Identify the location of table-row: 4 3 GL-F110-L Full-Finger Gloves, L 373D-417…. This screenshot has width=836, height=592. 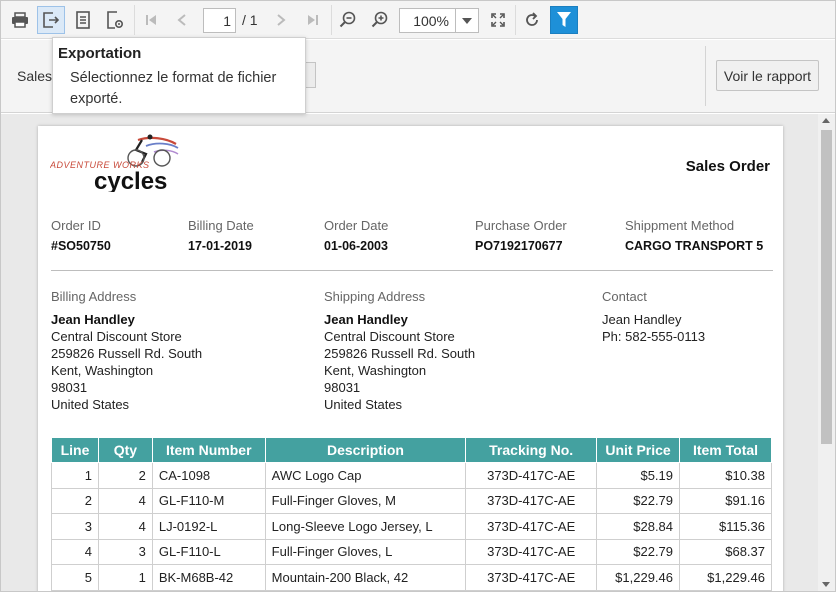
(411, 551).